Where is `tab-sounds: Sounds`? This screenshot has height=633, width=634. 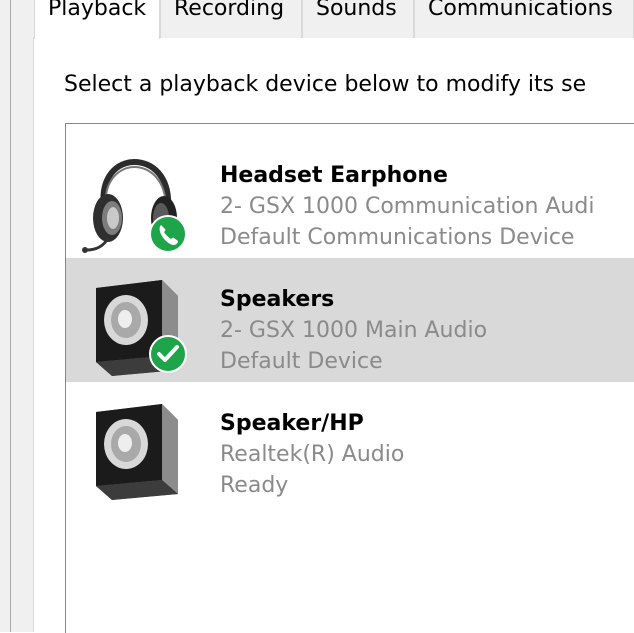 tab-sounds: Sounds is located at coordinates (358, 19).